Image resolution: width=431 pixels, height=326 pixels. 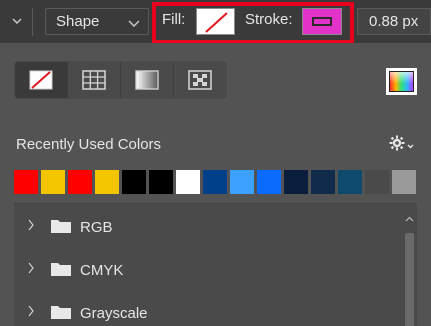 I want to click on folder-row-rgb: RGB, so click(x=204, y=227).